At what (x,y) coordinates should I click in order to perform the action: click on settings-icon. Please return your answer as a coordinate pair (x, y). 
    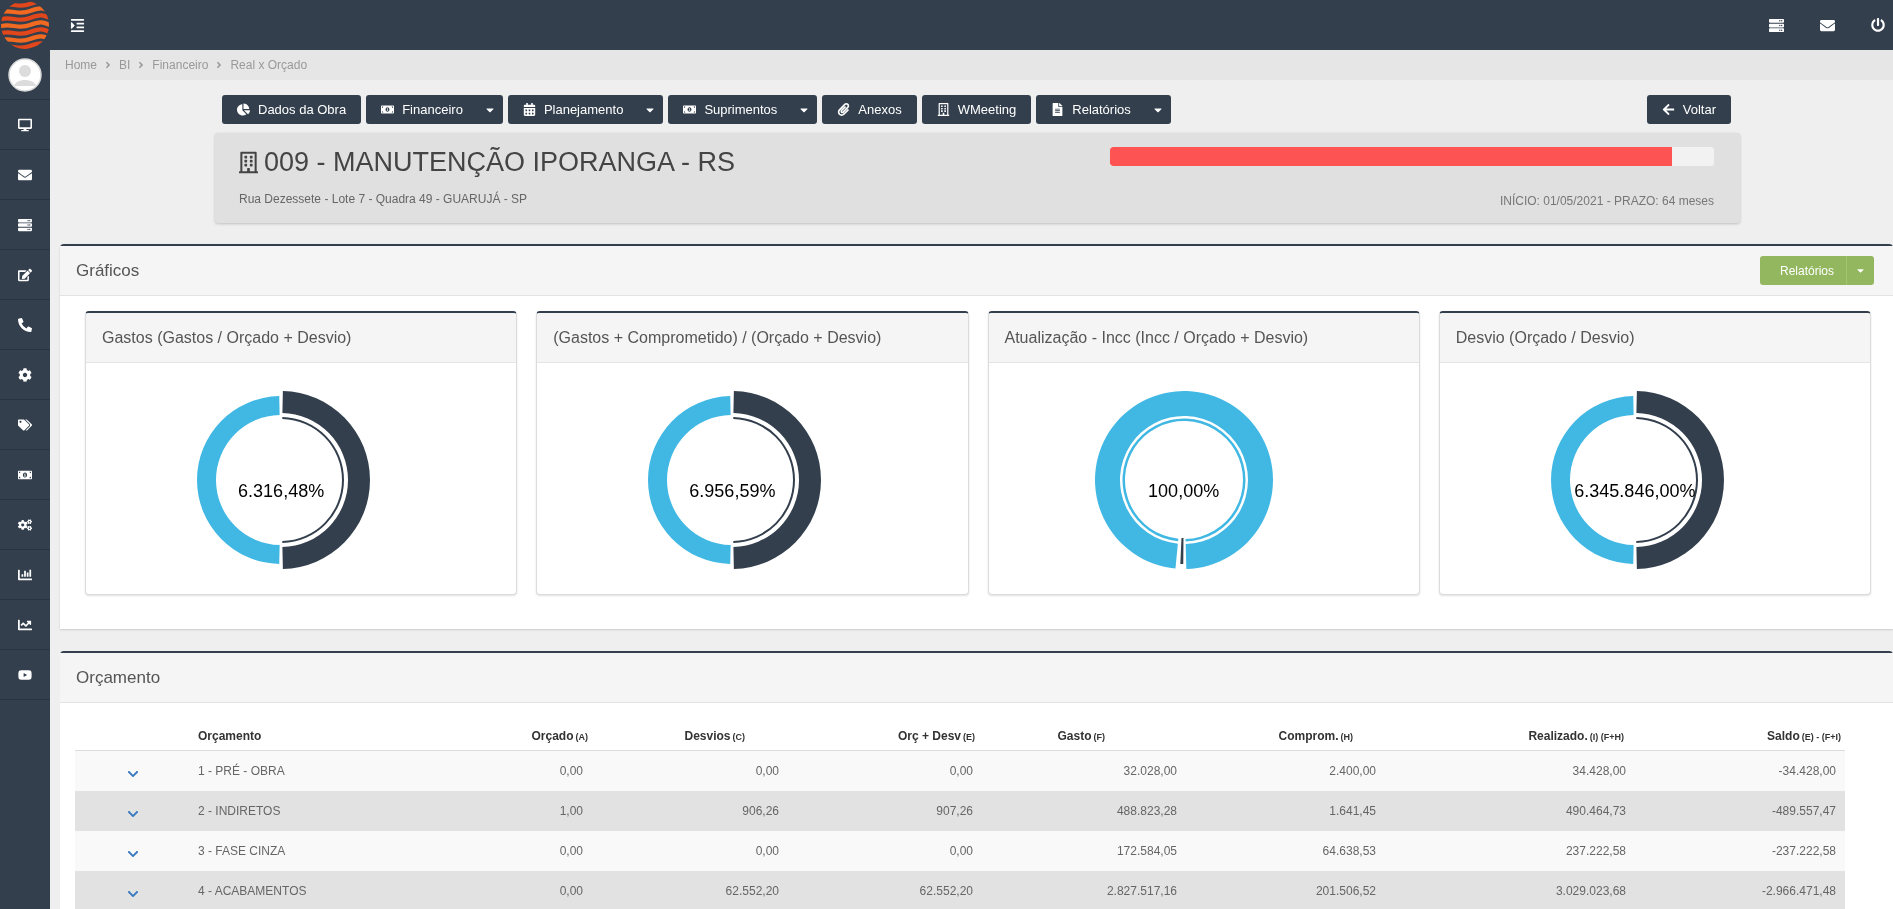
    Looking at the image, I should click on (25, 374).